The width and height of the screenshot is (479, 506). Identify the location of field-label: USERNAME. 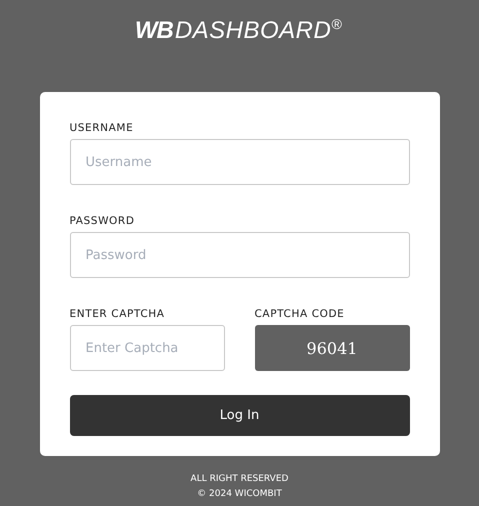
(102, 128).